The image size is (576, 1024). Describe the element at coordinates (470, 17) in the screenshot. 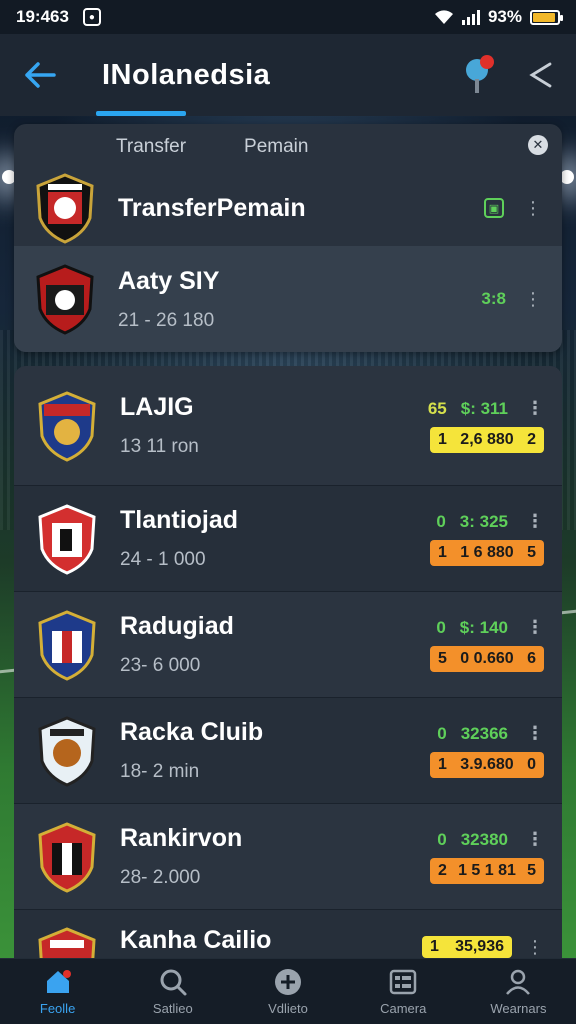

I see `signal-icon` at that location.